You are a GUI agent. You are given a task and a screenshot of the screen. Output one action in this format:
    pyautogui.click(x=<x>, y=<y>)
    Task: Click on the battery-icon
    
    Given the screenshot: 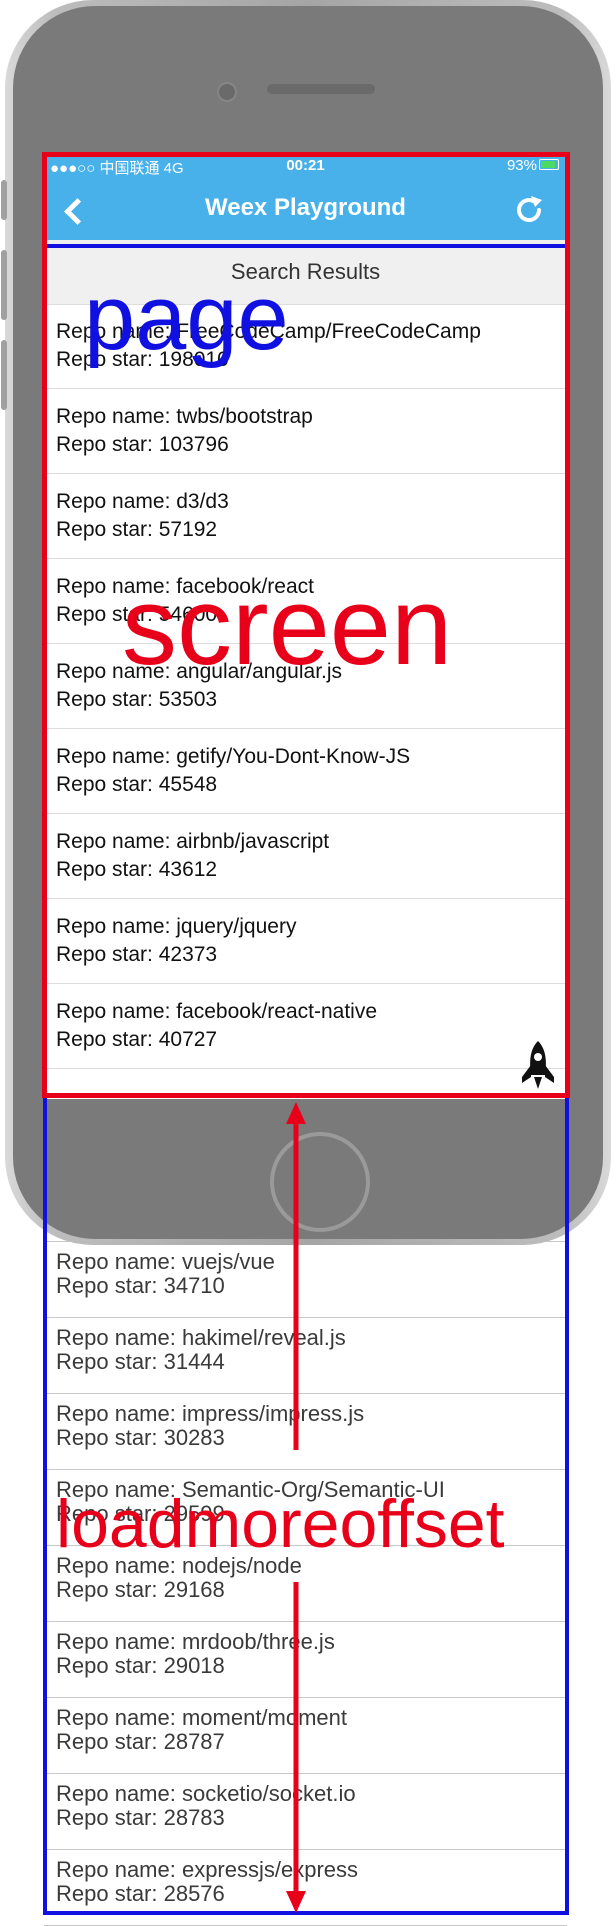 What is the action you would take?
    pyautogui.click(x=549, y=164)
    